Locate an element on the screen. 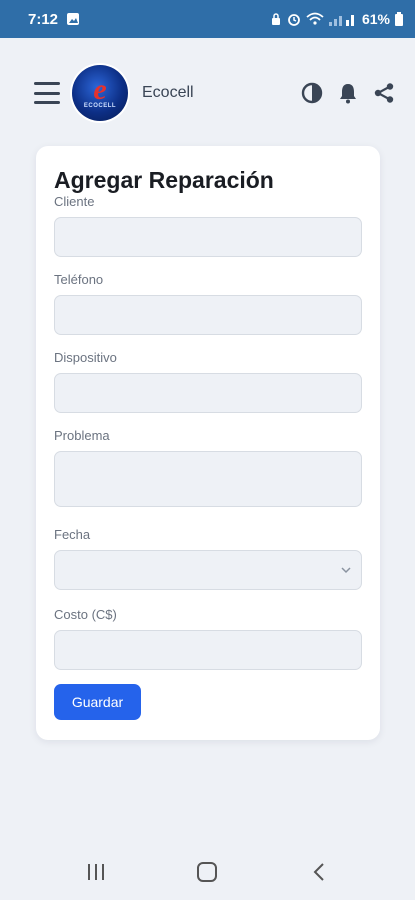 Image resolution: width=415 pixels, height=900 pixels. field-telefono: Teléfono is located at coordinates (208, 303).